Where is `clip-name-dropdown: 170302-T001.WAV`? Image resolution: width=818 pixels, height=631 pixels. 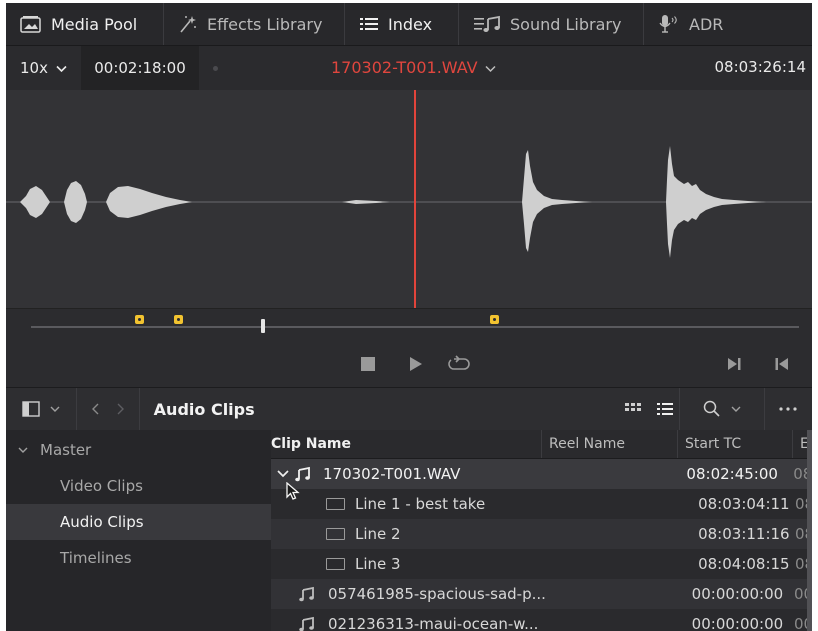 clip-name-dropdown: 170302-T001.WAV is located at coordinates (413, 67).